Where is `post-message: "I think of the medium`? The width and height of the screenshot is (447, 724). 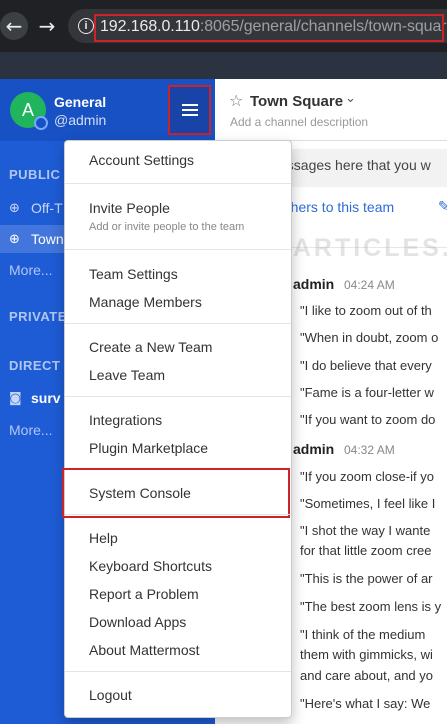
post-message: "I think of the medium is located at coordinates (363, 634).